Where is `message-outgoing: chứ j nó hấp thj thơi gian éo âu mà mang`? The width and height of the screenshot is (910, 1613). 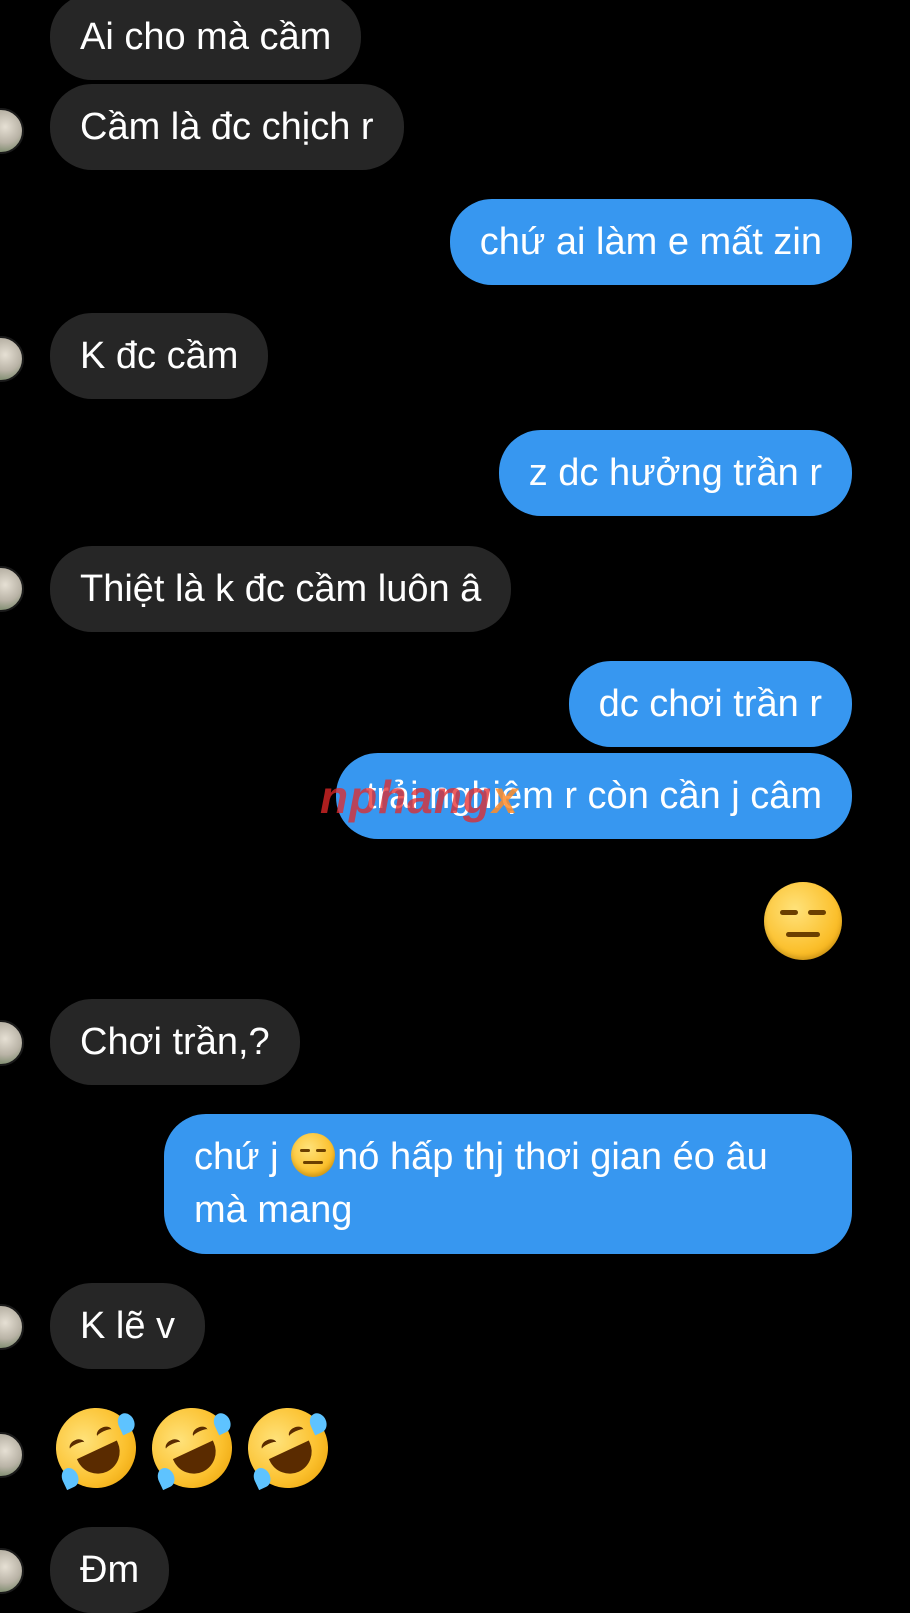
message-outgoing: chứ j nó hấp thj thơi gian éo âu mà mang is located at coordinates (508, 1184).